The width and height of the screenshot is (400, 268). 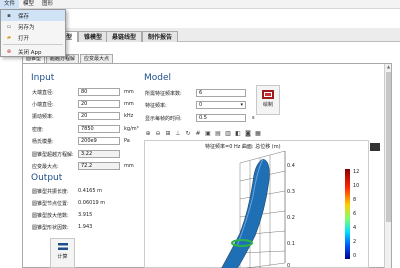 I want to click on comsol-logo-icon, so click(x=375, y=147).